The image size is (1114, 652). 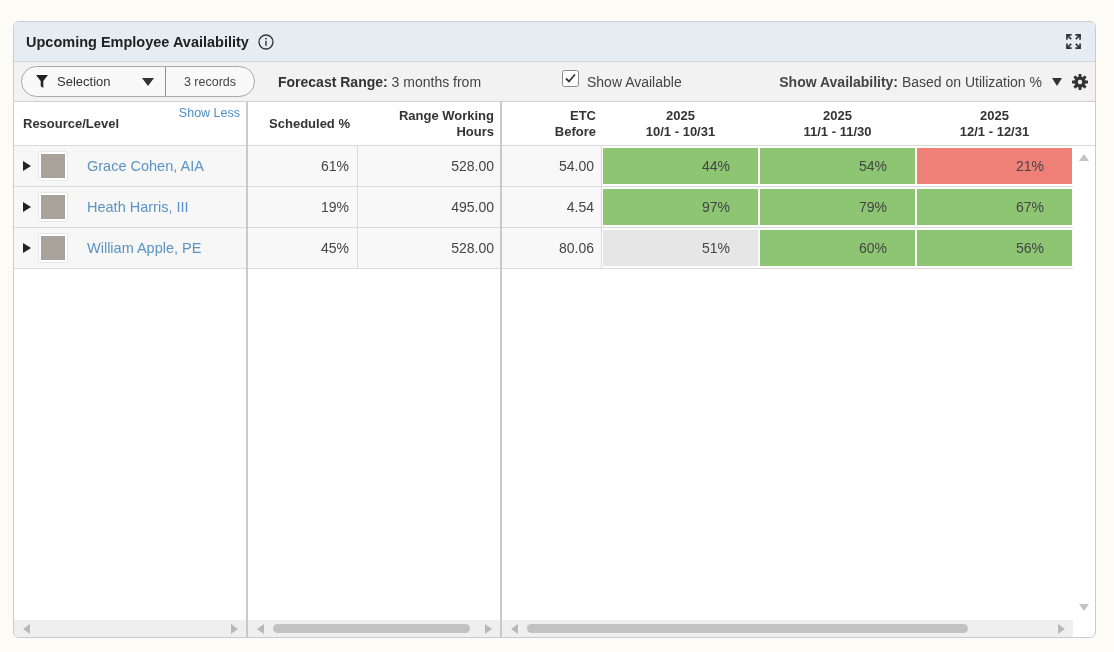 What do you see at coordinates (680, 207) in the screenshot?
I see `availability-cell: 97%` at bounding box center [680, 207].